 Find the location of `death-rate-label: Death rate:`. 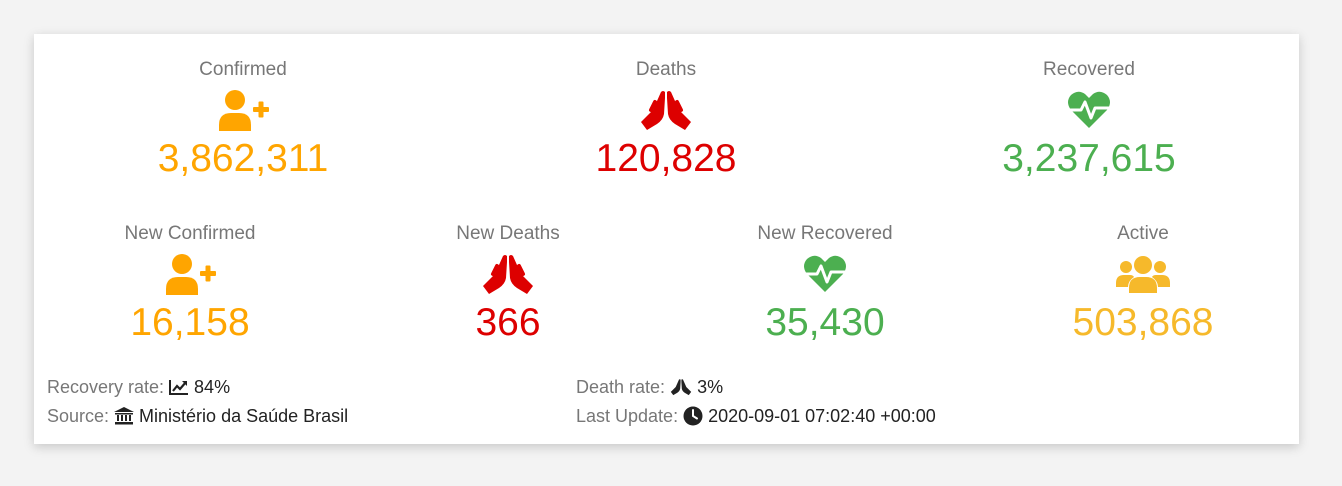

death-rate-label: Death rate: is located at coordinates (621, 387).